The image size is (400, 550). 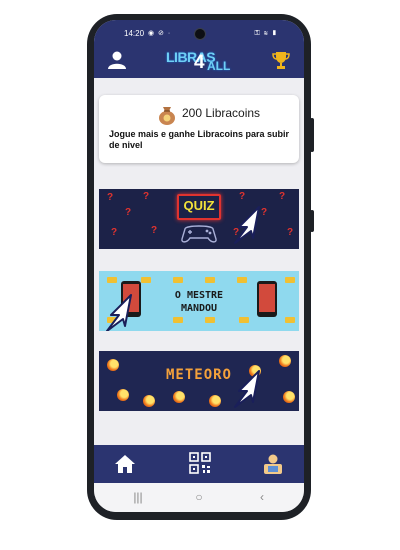 I want to click on quiz-title: QUIZ, so click(x=199, y=205).